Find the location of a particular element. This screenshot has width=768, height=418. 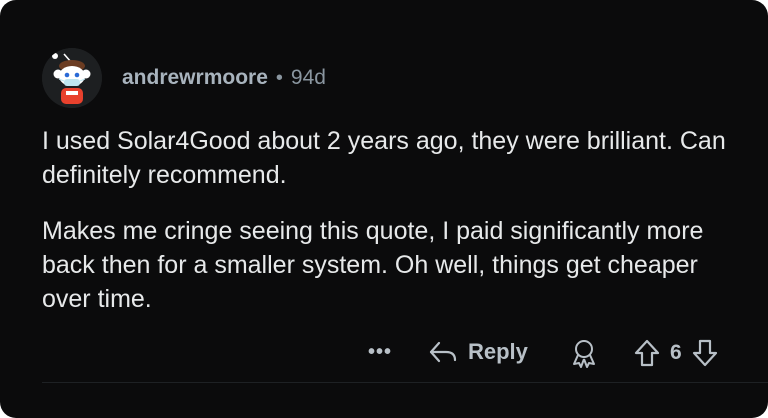

reply-label: Reply is located at coordinates (498, 351).